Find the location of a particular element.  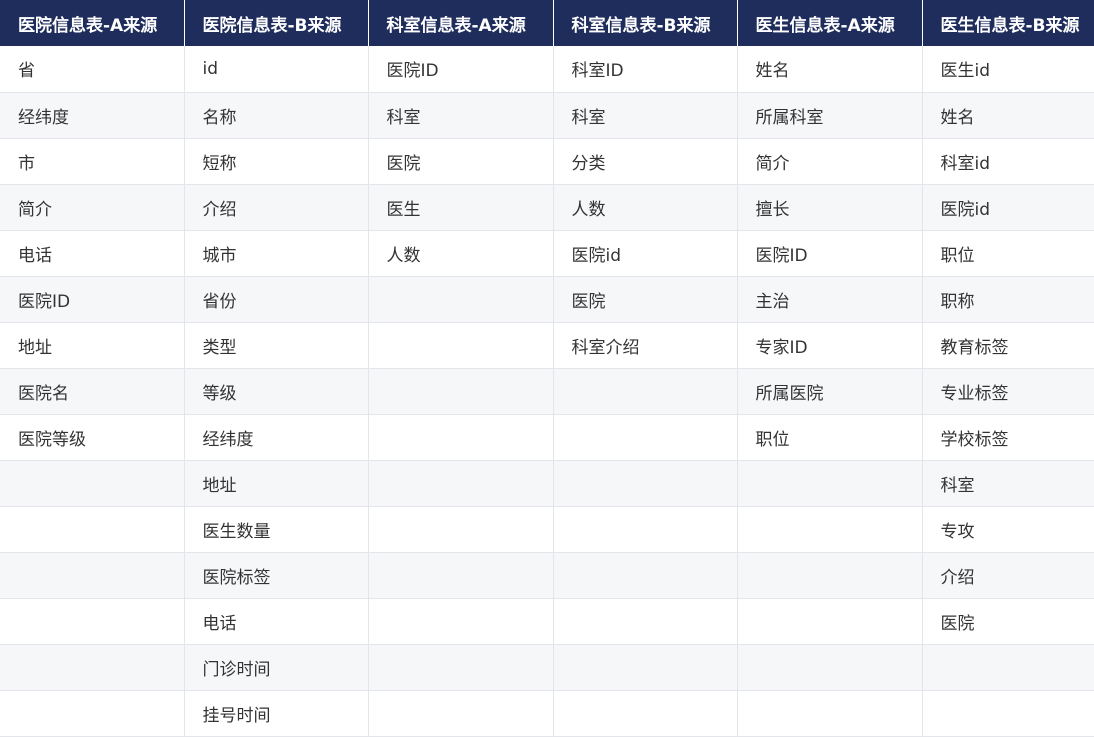

cell-doctor-a: 职位 is located at coordinates (830, 437).